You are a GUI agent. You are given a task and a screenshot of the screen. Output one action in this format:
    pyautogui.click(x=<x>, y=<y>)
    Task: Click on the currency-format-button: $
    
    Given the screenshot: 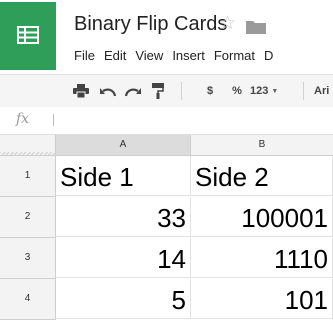 What is the action you would take?
    pyautogui.click(x=210, y=91)
    